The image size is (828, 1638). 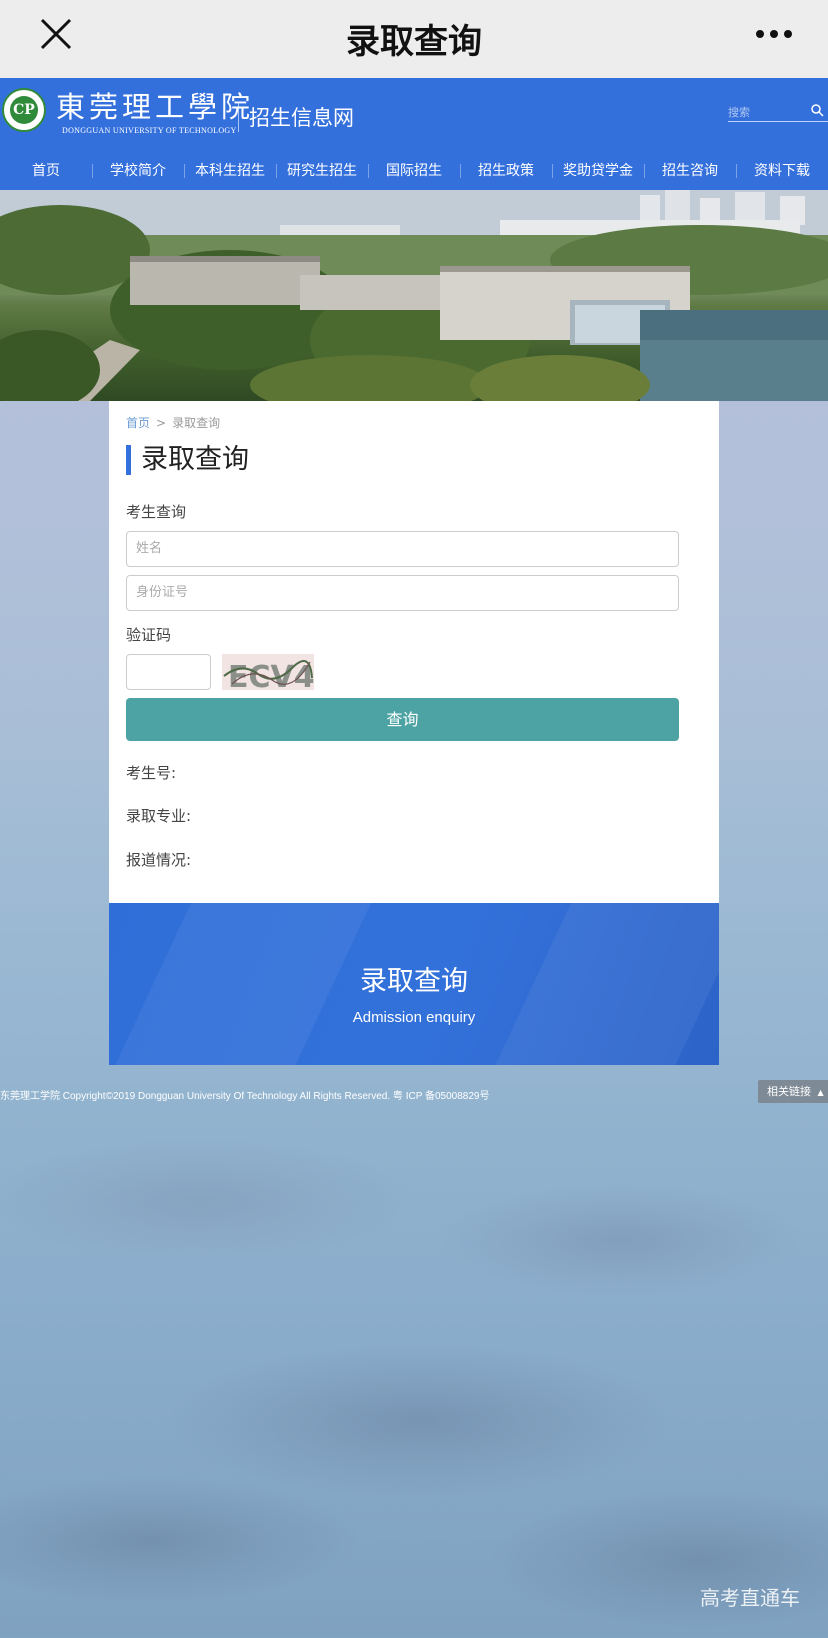 What do you see at coordinates (159, 860) in the screenshot?
I see `report-status-label: 报道情况:` at bounding box center [159, 860].